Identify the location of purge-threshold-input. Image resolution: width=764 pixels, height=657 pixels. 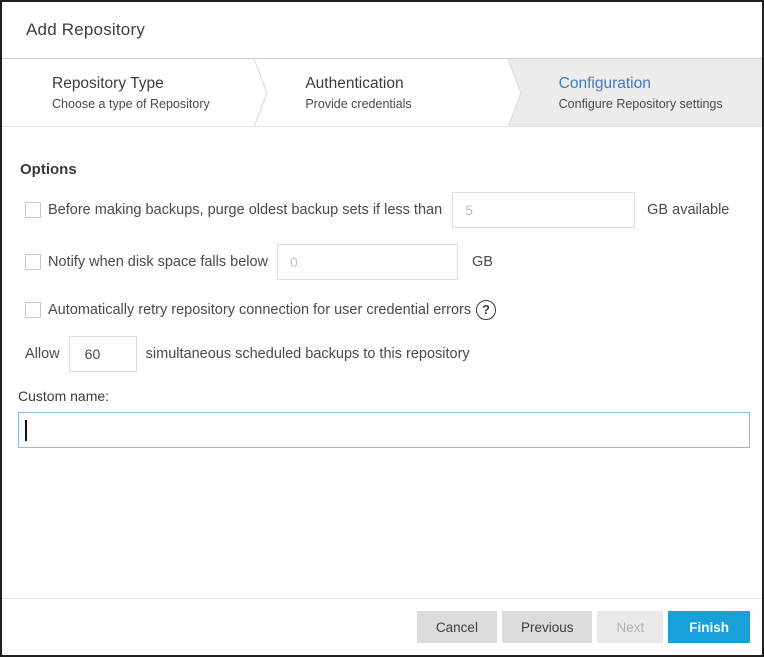
(544, 210).